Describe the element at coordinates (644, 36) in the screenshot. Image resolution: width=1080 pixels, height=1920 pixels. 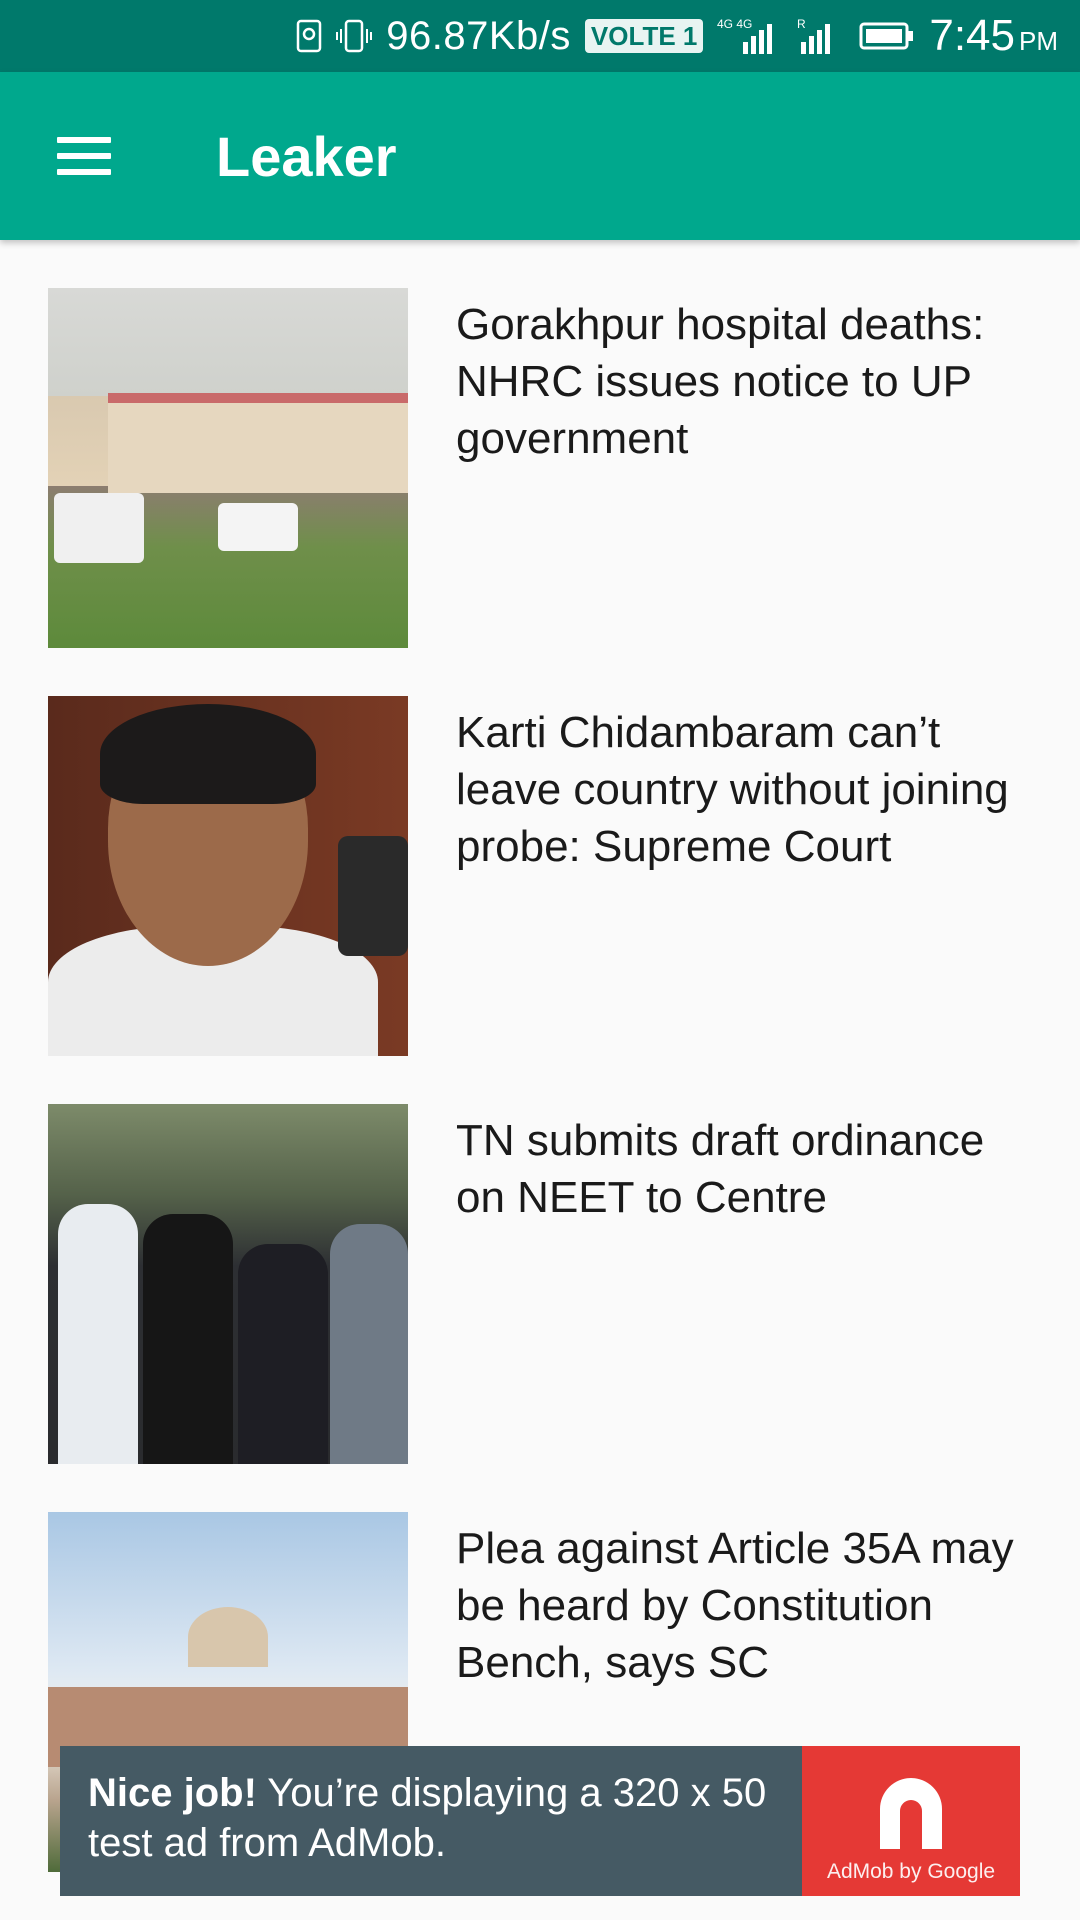
I see `volte-badge: VOLTE 1` at that location.